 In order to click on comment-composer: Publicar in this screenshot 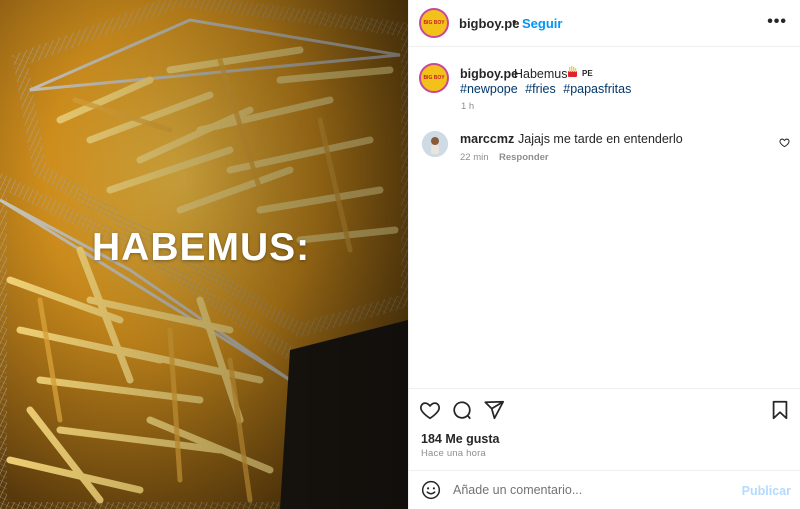, I will do `click(604, 489)`.